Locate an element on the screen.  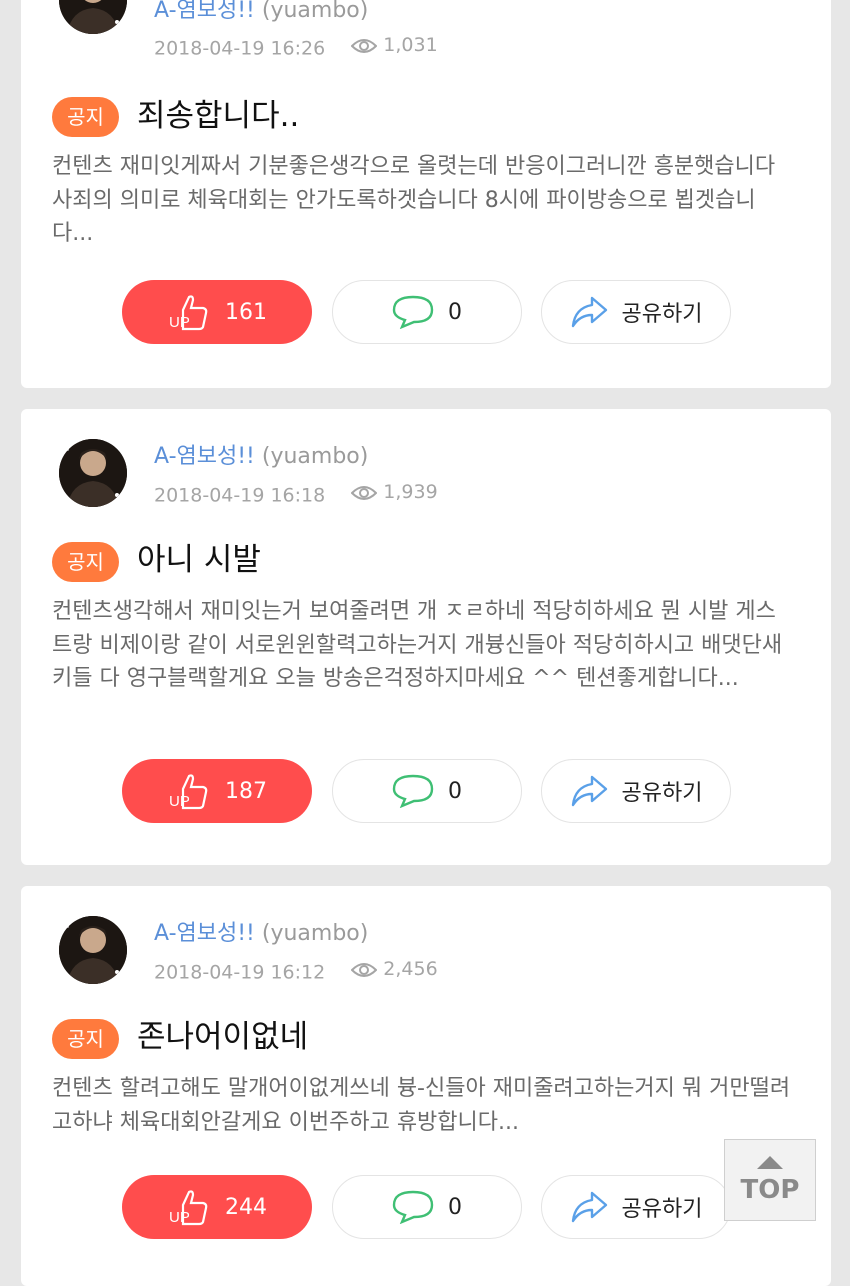
post-title: 아니 시발 is located at coordinates (199, 560).